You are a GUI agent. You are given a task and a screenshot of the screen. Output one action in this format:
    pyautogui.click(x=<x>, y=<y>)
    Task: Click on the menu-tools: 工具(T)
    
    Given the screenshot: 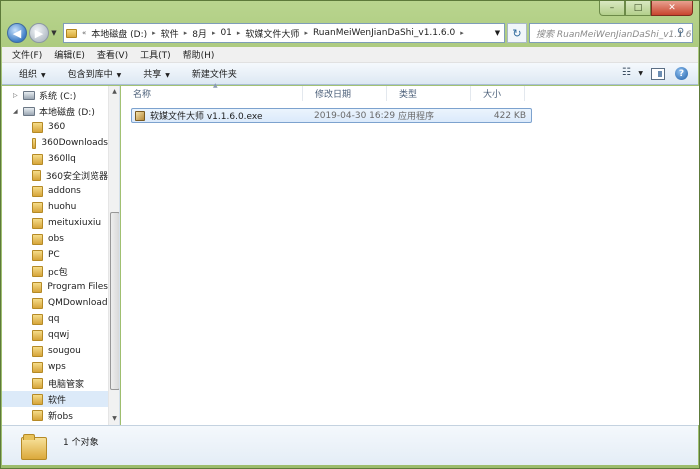 What is the action you would take?
    pyautogui.click(x=155, y=54)
    